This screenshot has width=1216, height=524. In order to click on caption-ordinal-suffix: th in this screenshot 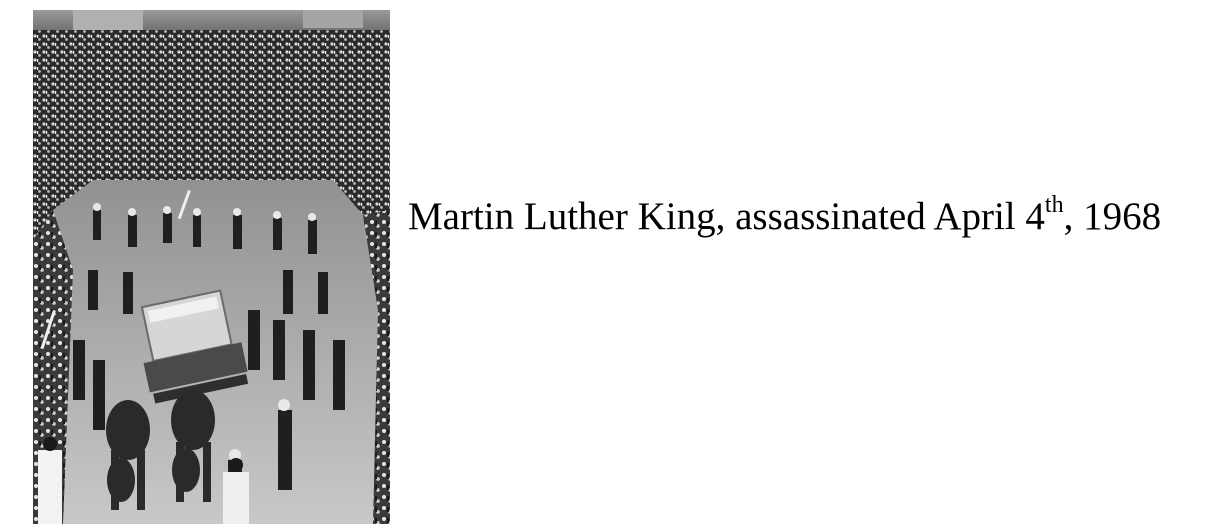, I will do `click(1054, 205)`.